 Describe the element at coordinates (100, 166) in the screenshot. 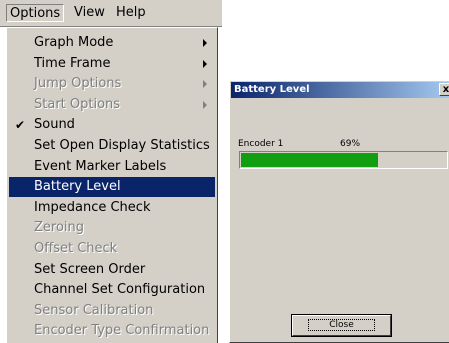

I see `menu-item-label: Event Marker Labels` at that location.